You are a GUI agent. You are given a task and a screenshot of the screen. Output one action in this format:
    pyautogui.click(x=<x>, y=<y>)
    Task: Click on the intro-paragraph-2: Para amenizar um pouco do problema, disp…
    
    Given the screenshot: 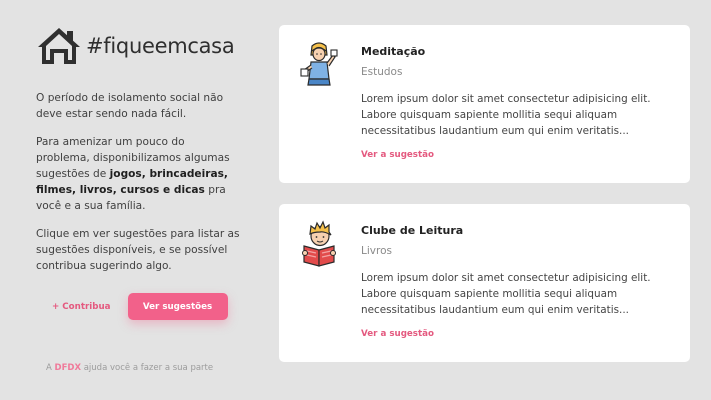 What is the action you would take?
    pyautogui.click(x=138, y=174)
    